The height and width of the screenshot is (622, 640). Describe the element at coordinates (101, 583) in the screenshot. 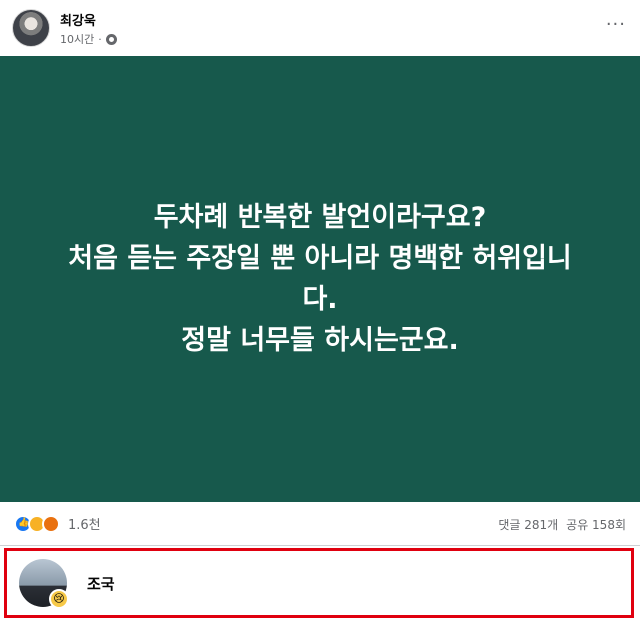

I see `commenter-name: 조국` at that location.